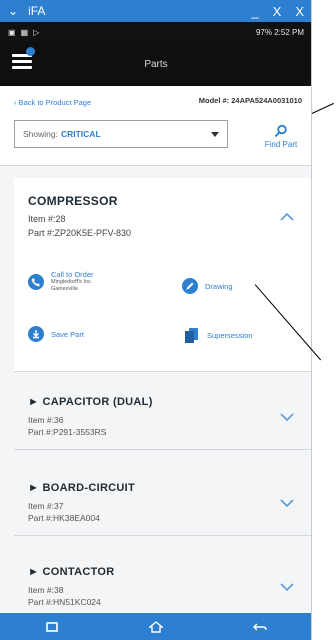 This screenshot has width=336, height=640. I want to click on window-title: iFA, so click(37, 11).